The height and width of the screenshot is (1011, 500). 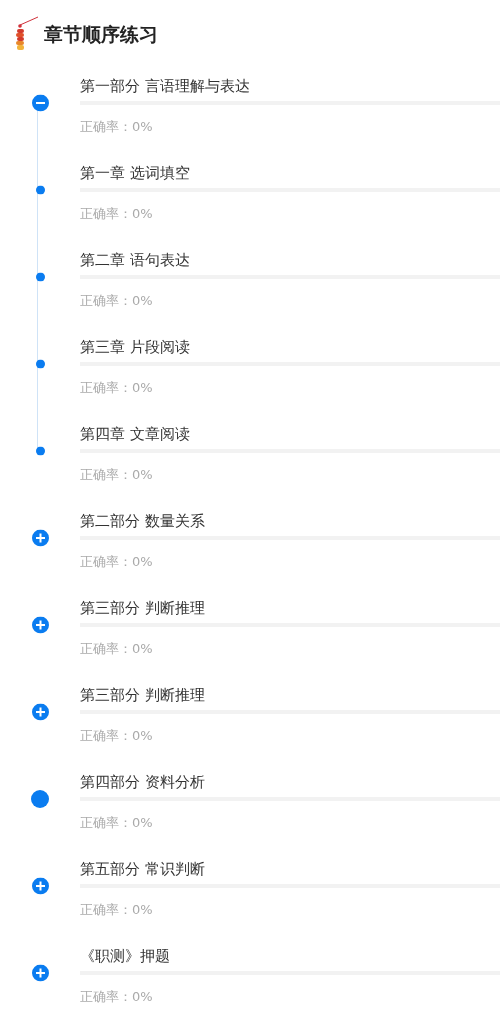 I want to click on chapter-title: 第一部分 言语理解与表达, so click(x=290, y=86).